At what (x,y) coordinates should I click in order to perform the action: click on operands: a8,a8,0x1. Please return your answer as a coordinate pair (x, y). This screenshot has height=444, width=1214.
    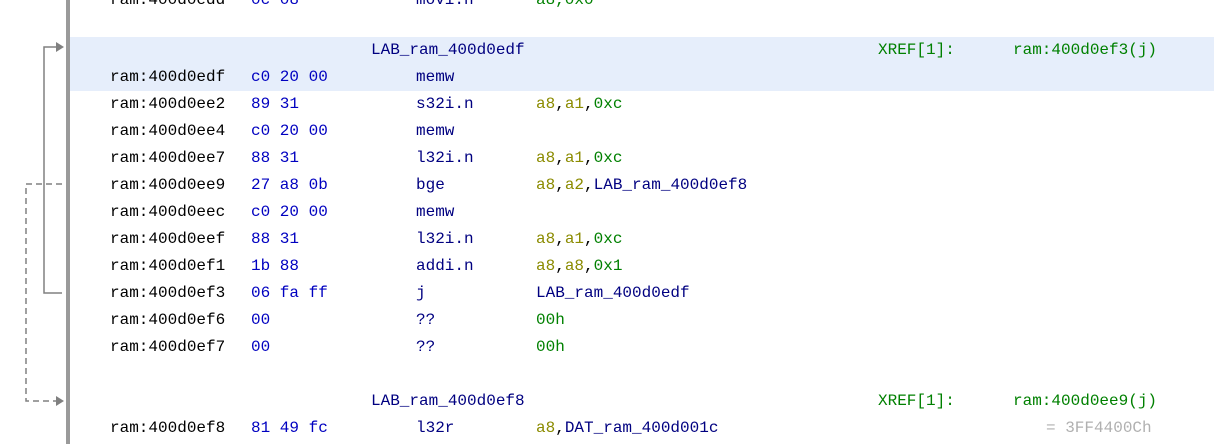
    Looking at the image, I should click on (579, 266).